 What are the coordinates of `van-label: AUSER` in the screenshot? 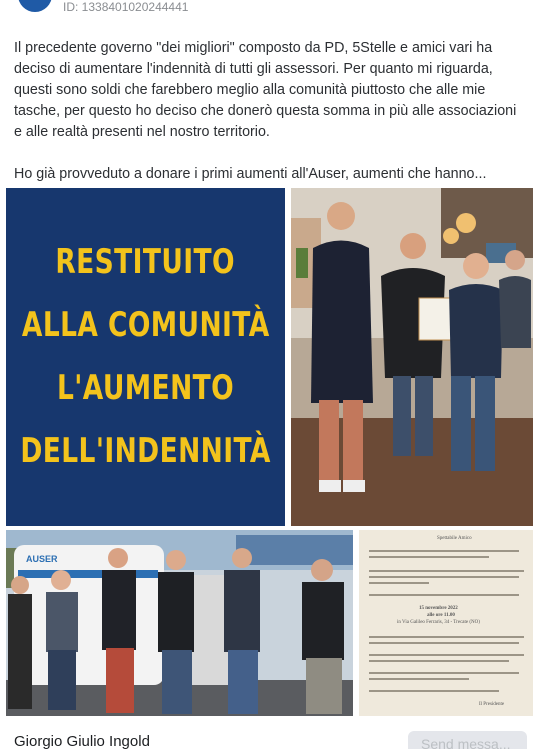 It's located at (42, 559).